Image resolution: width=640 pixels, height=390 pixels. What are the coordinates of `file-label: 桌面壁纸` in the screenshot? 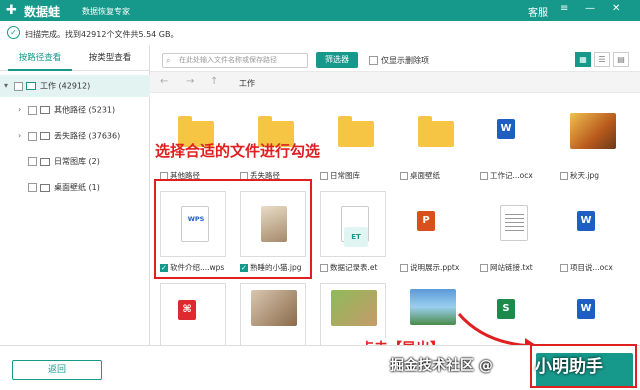 It's located at (440, 176).